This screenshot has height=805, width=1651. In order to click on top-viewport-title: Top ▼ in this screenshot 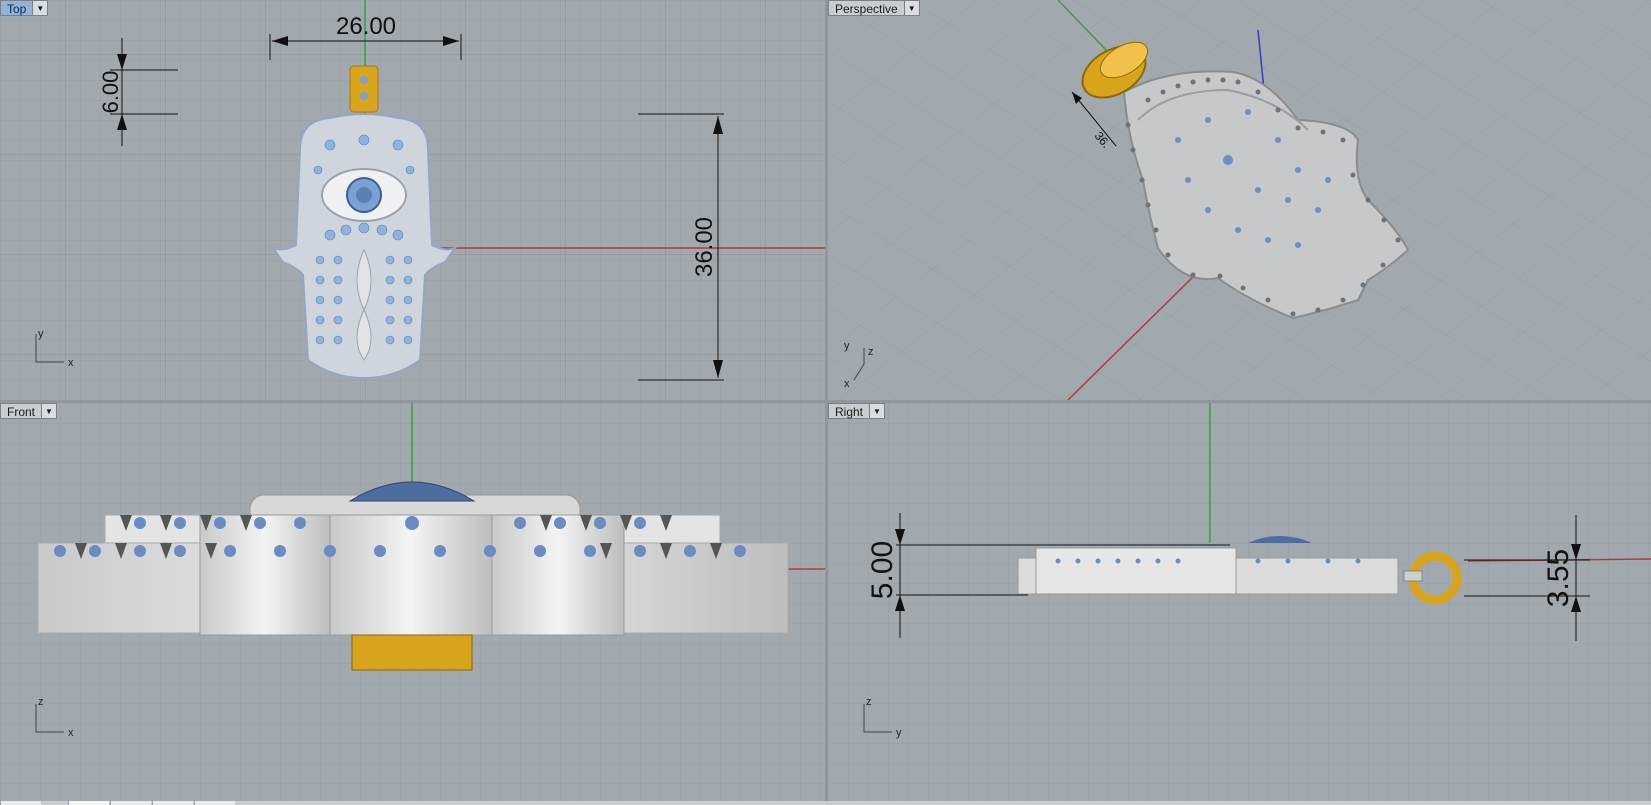, I will do `click(24, 8)`.